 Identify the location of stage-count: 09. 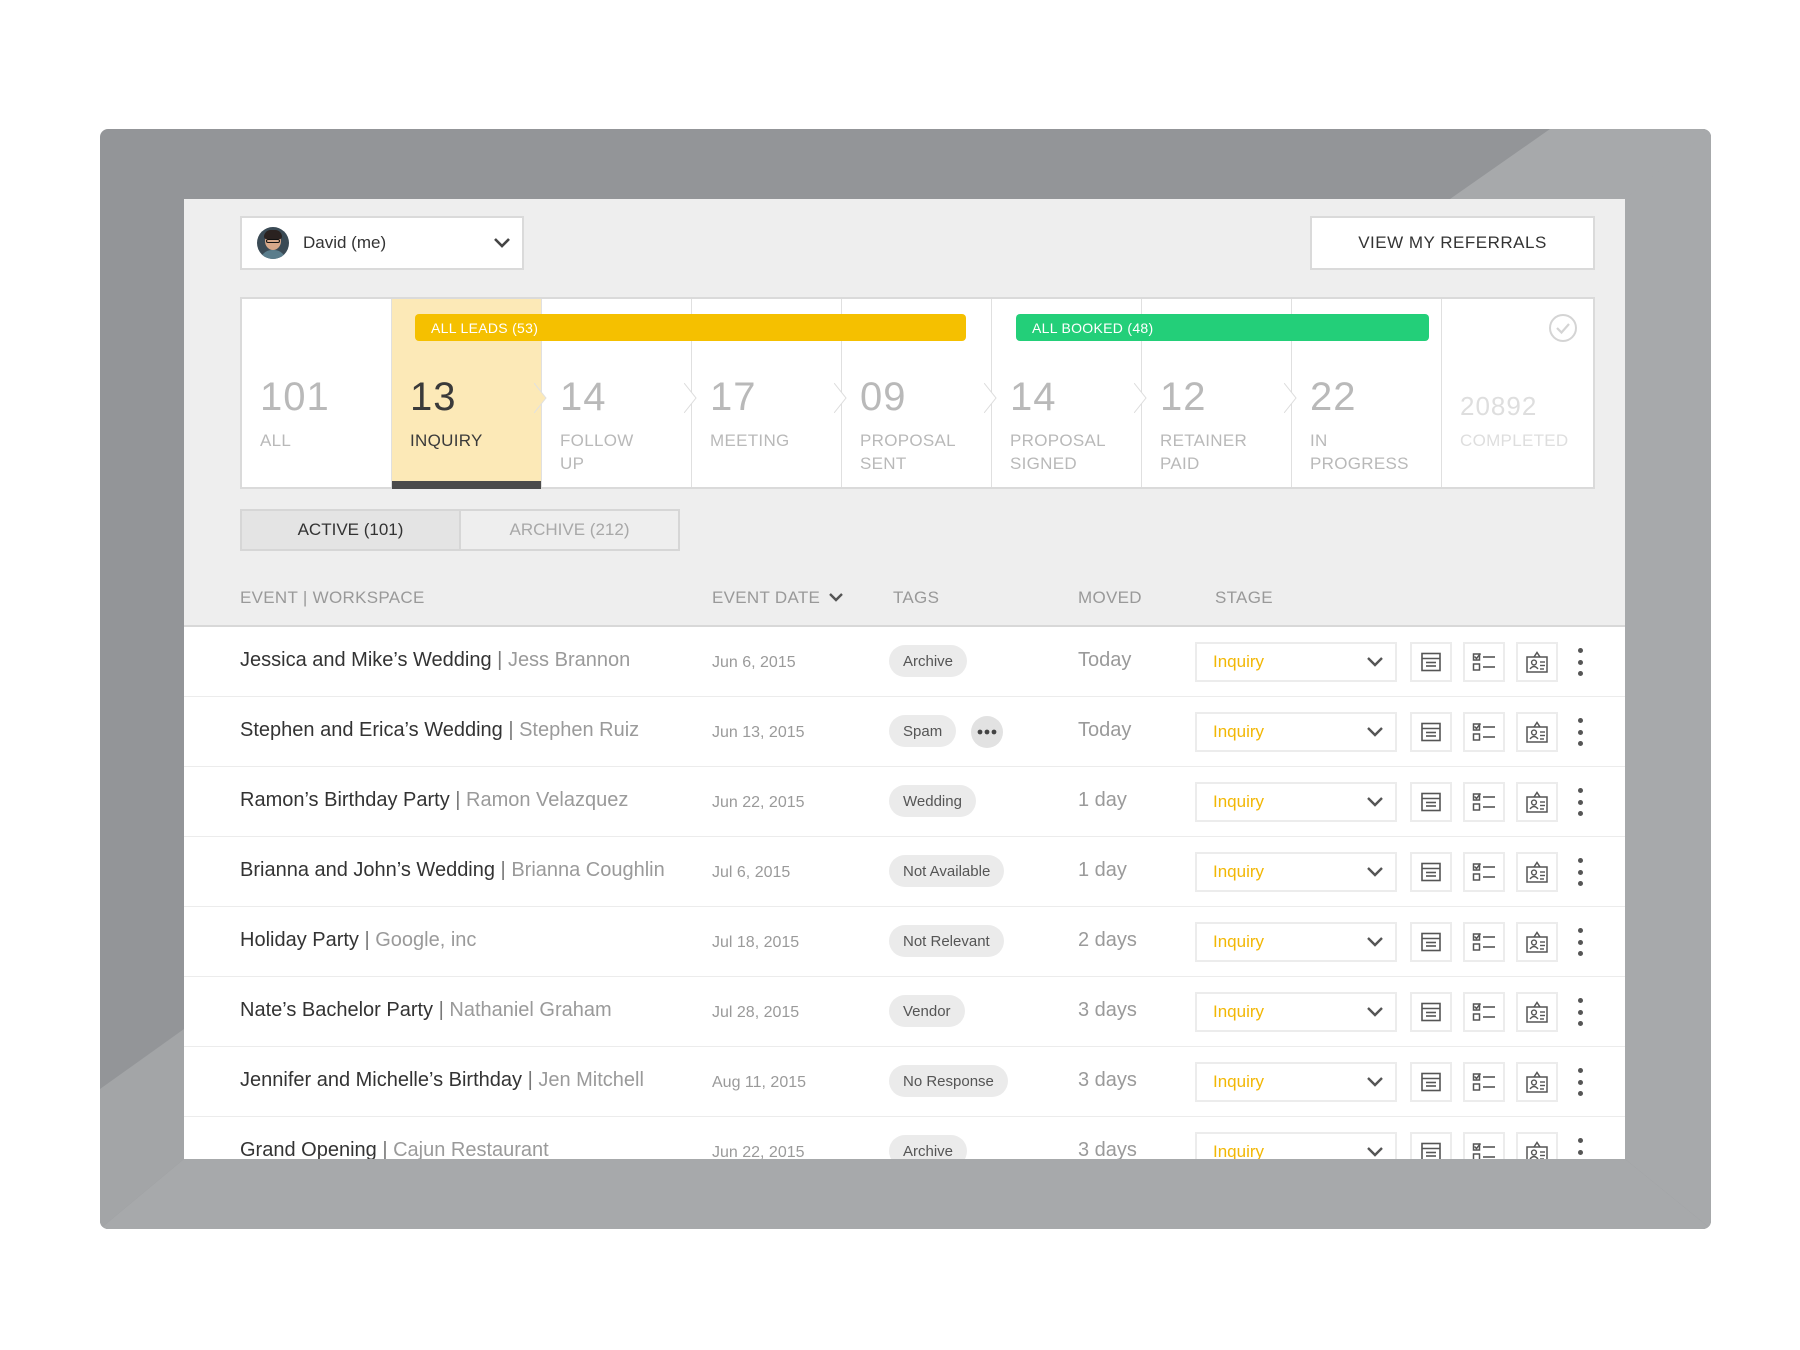
(883, 397).